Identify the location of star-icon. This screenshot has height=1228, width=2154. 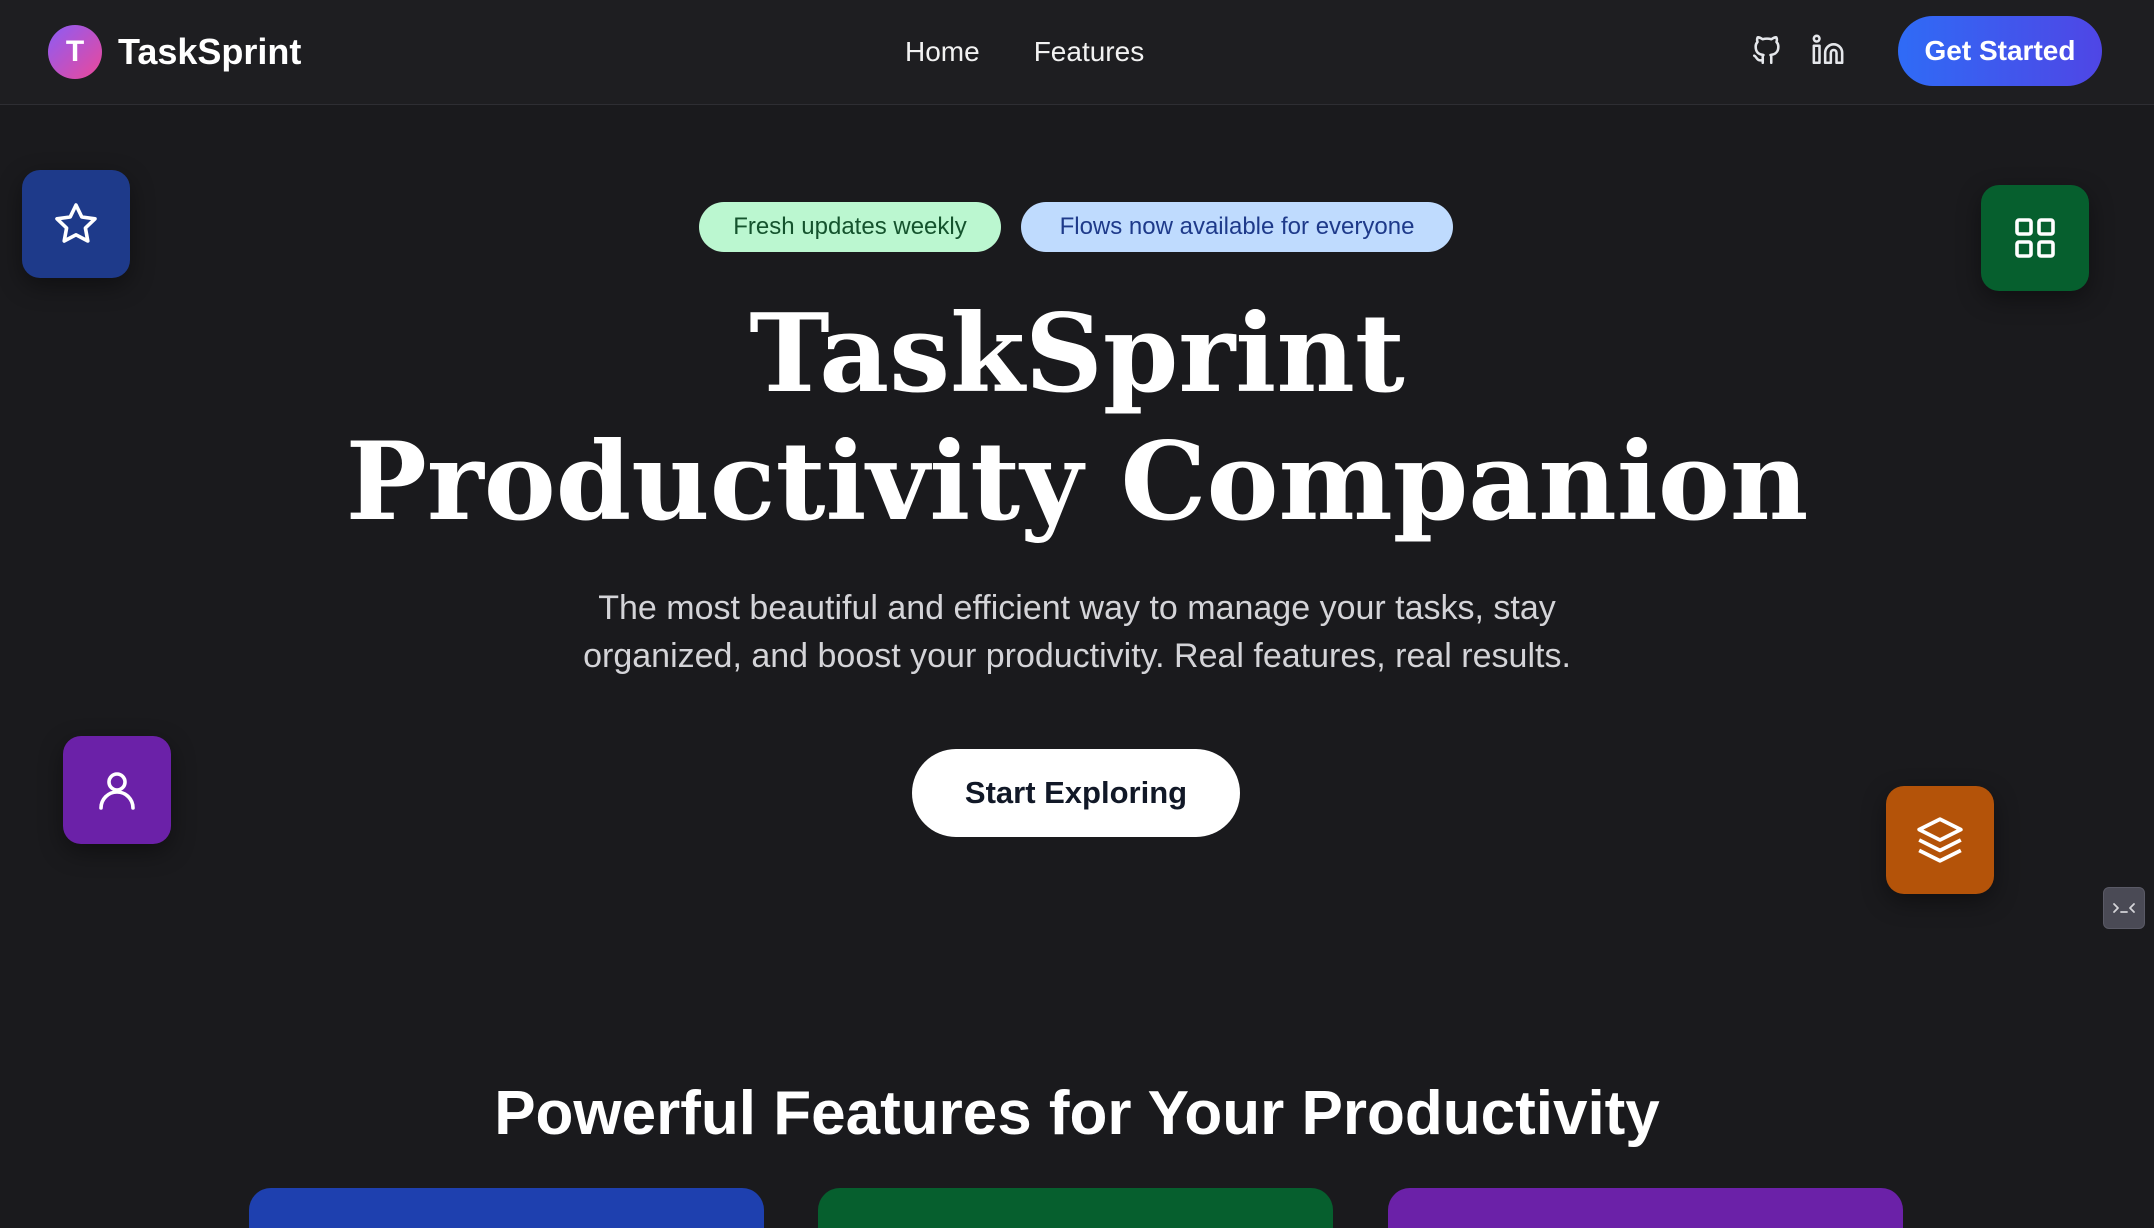
(76, 223).